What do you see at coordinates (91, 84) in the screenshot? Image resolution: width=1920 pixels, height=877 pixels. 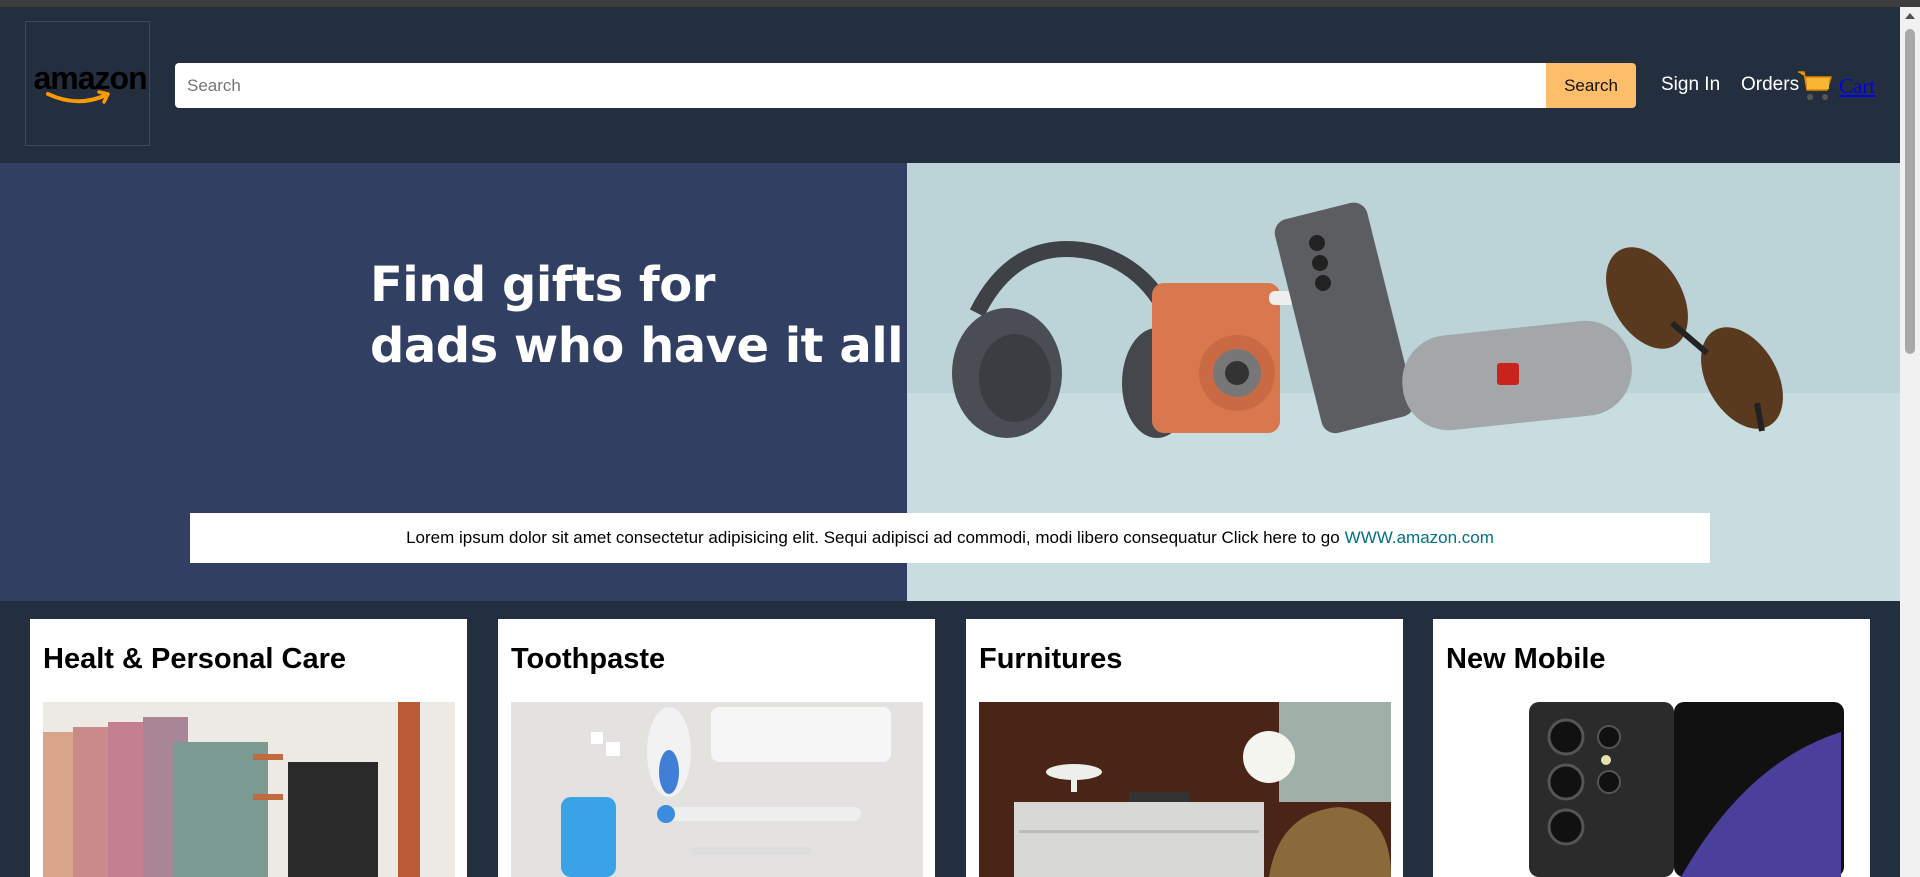 I see `logo-mark: amazon` at bounding box center [91, 84].